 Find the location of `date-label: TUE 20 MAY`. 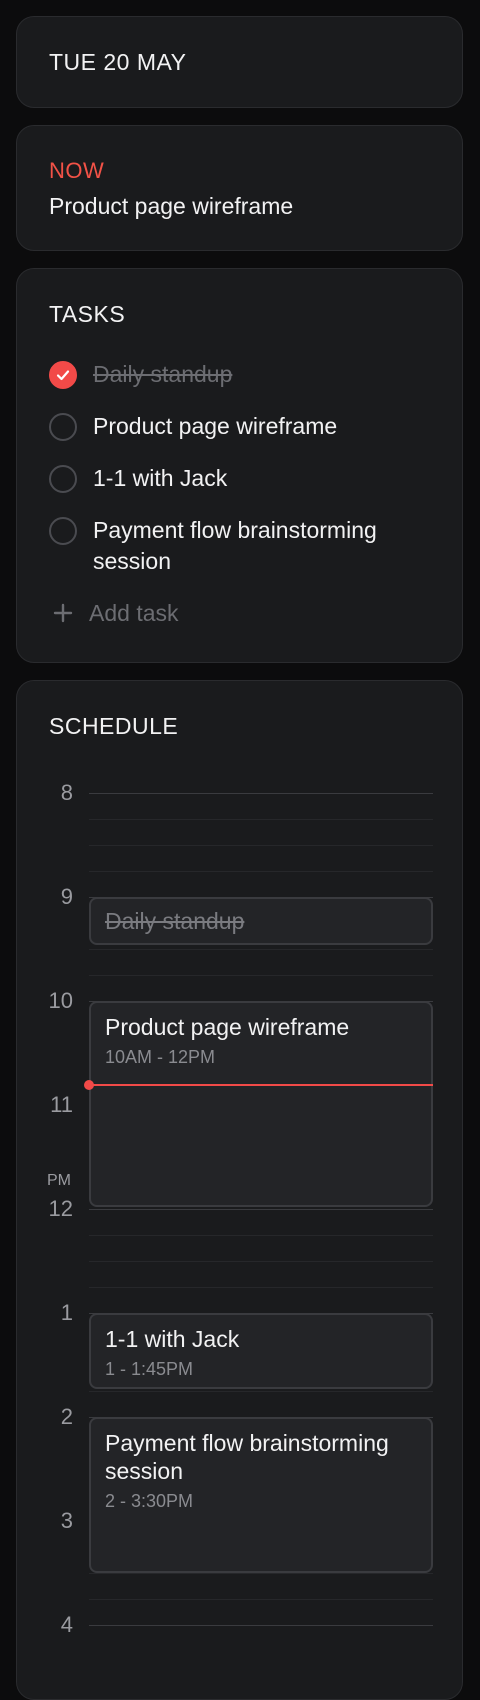

date-label: TUE 20 MAY is located at coordinates (118, 62).